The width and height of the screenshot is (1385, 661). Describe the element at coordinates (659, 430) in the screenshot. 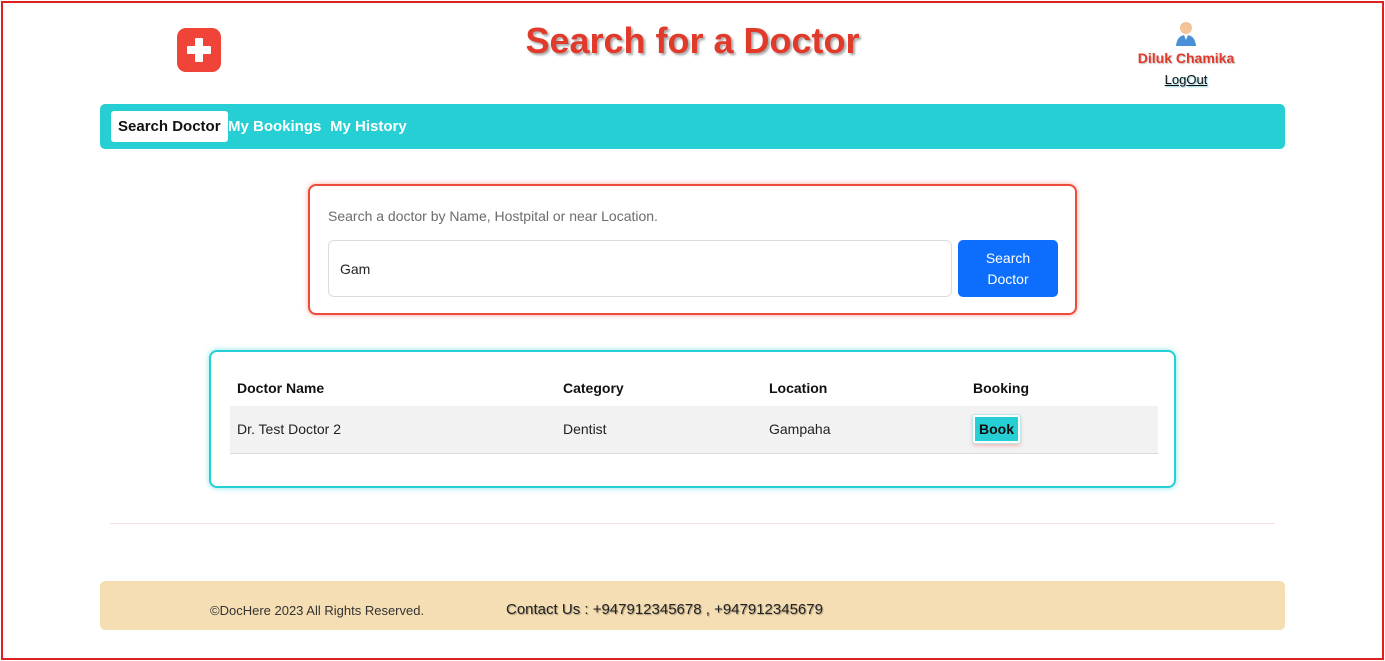

I see `category-cell: Dentist` at that location.